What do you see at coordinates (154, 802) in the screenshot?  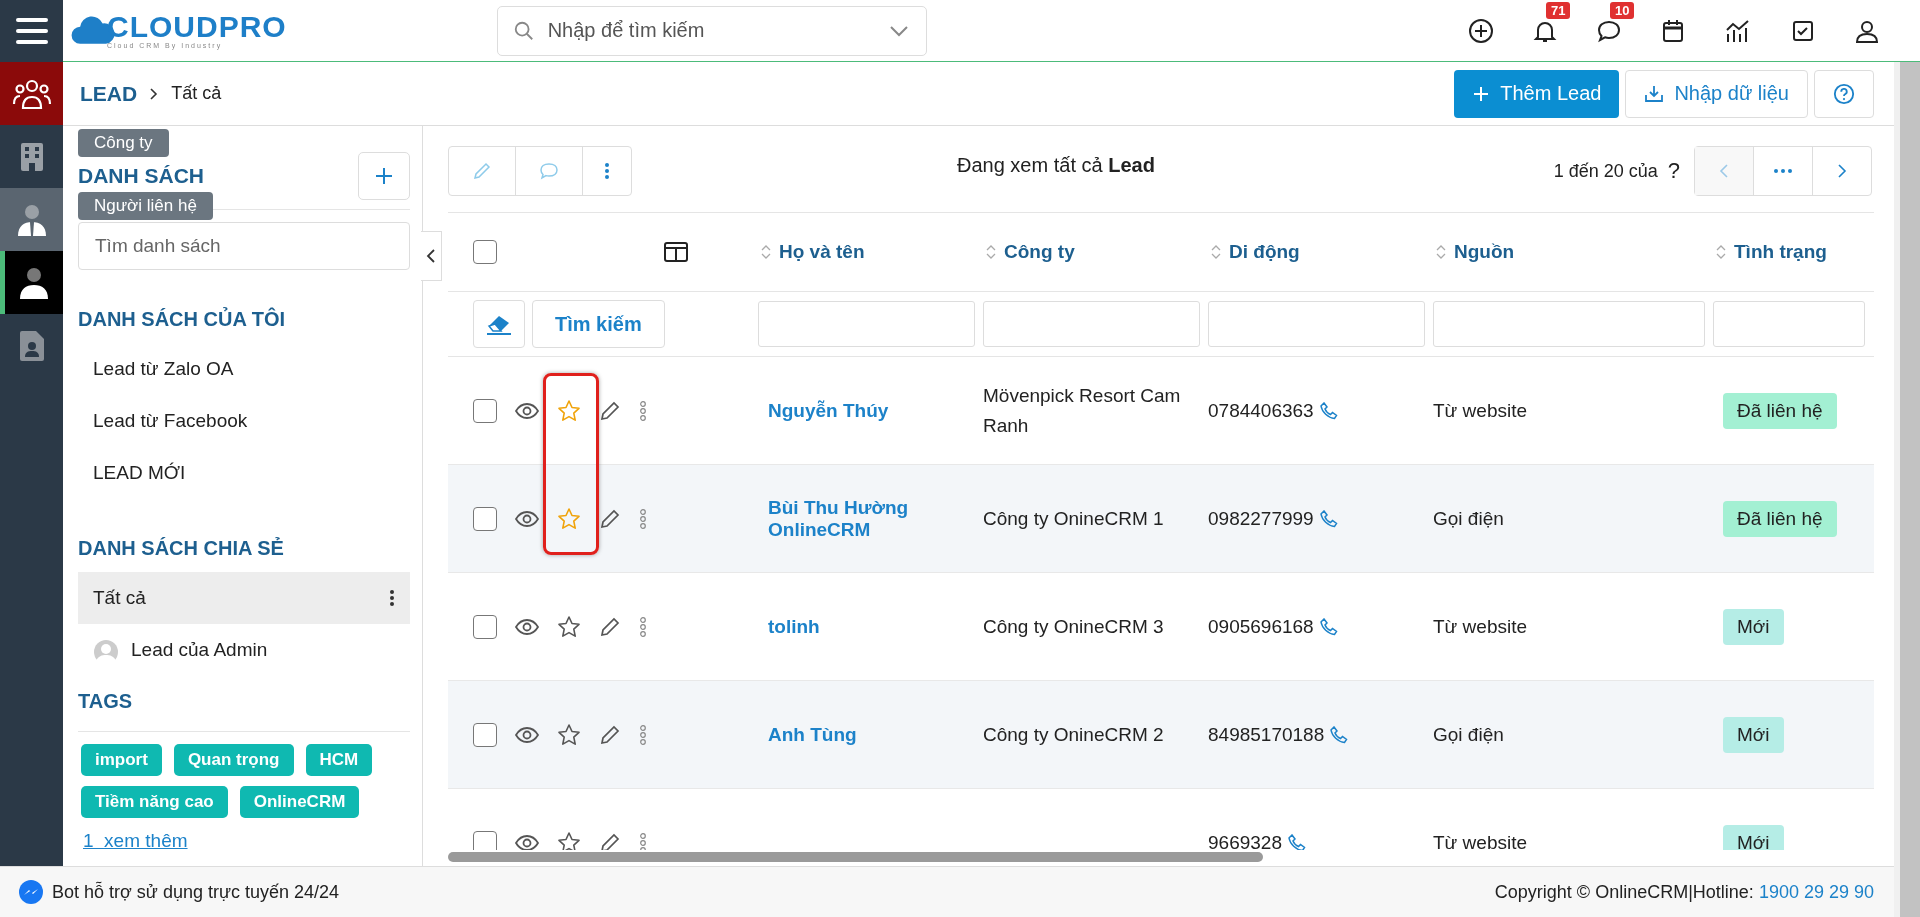 I see `tag: Tiềm năng cao` at bounding box center [154, 802].